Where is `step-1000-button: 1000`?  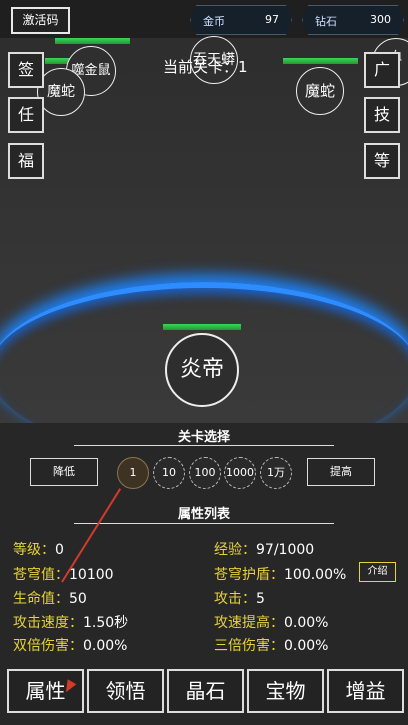 step-1000-button: 1000 is located at coordinates (240, 473).